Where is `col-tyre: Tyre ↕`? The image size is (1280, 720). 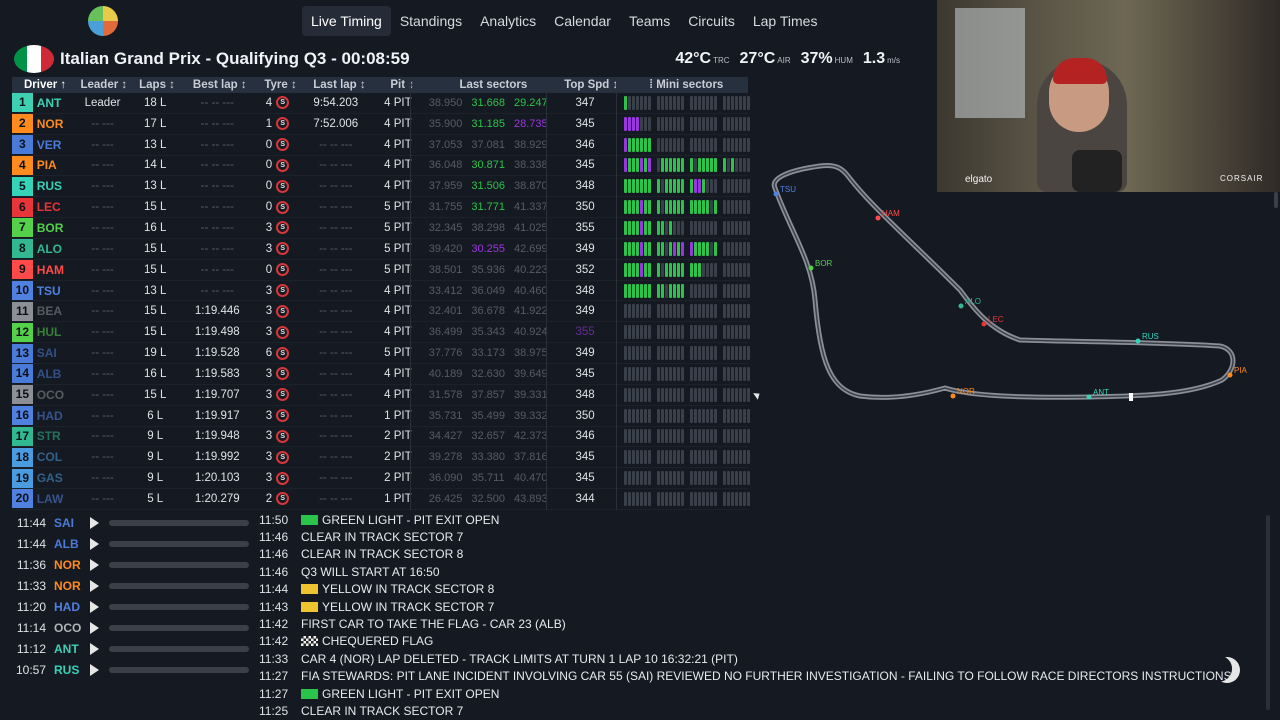
col-tyre: Tyre ↕ is located at coordinates (281, 85).